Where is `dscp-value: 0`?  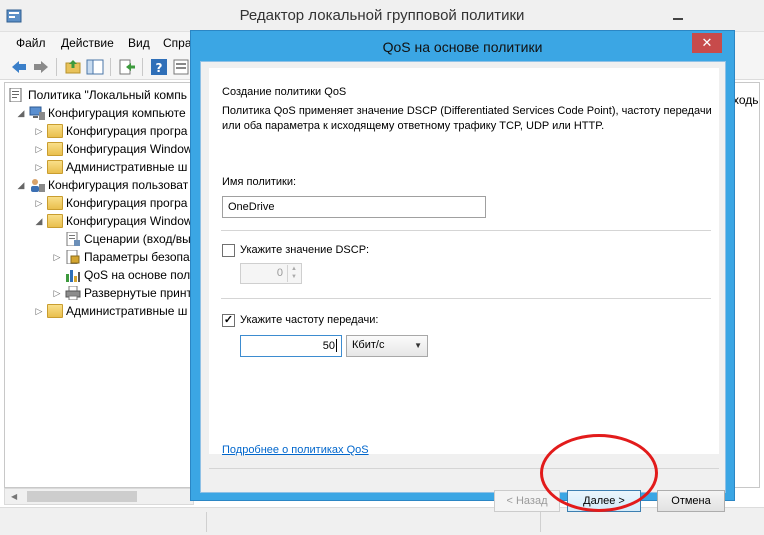
dscp-value: 0 is located at coordinates (279, 273).